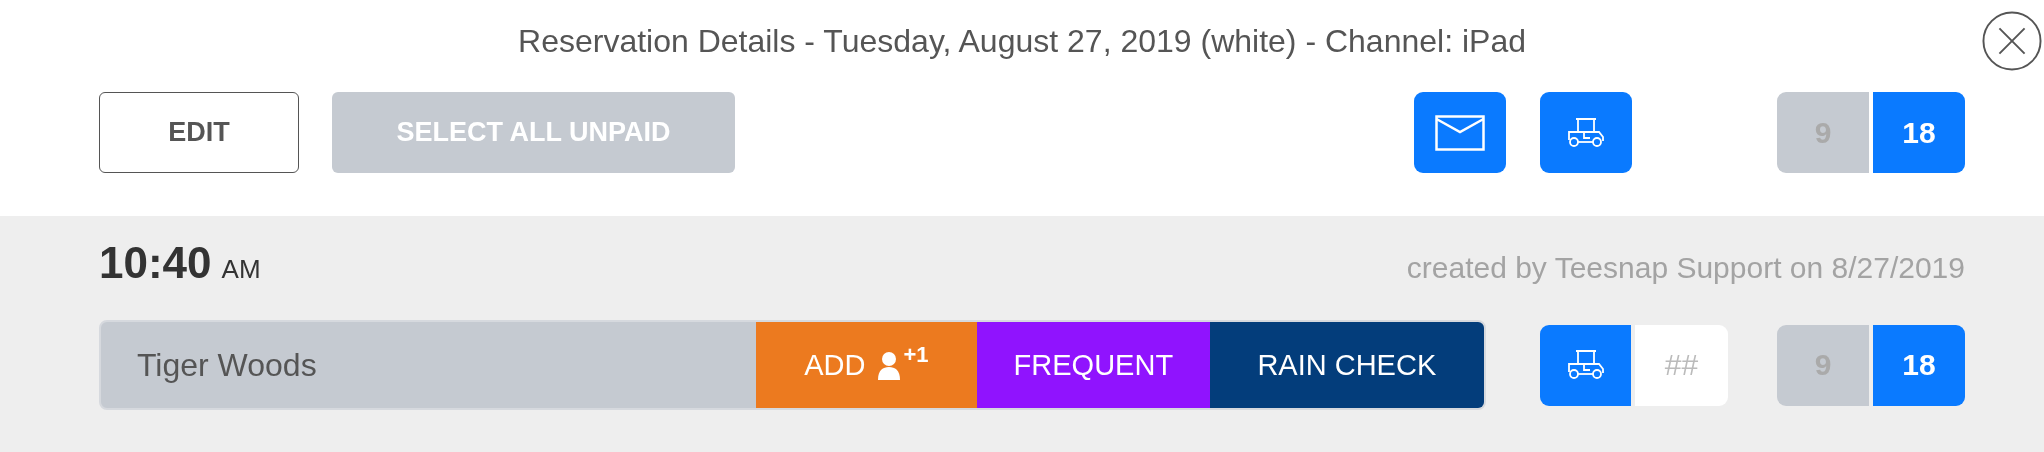 This screenshot has height=452, width=2044. I want to click on envelope-icon, so click(1460, 132).